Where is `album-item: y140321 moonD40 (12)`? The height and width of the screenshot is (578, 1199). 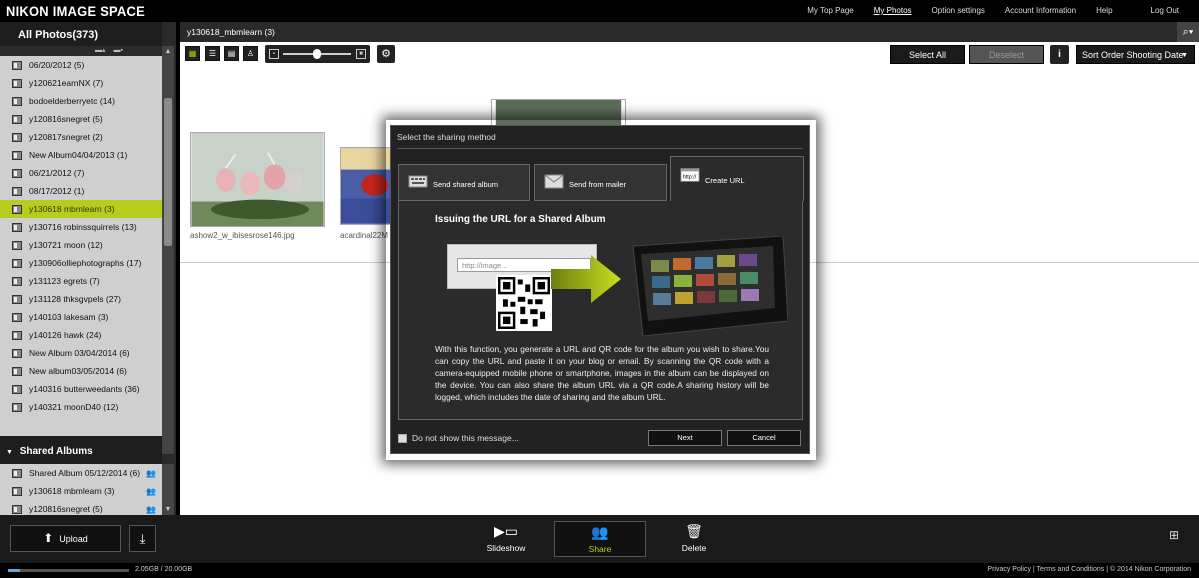 album-item: y140321 moonD40 (12) is located at coordinates (81, 407).